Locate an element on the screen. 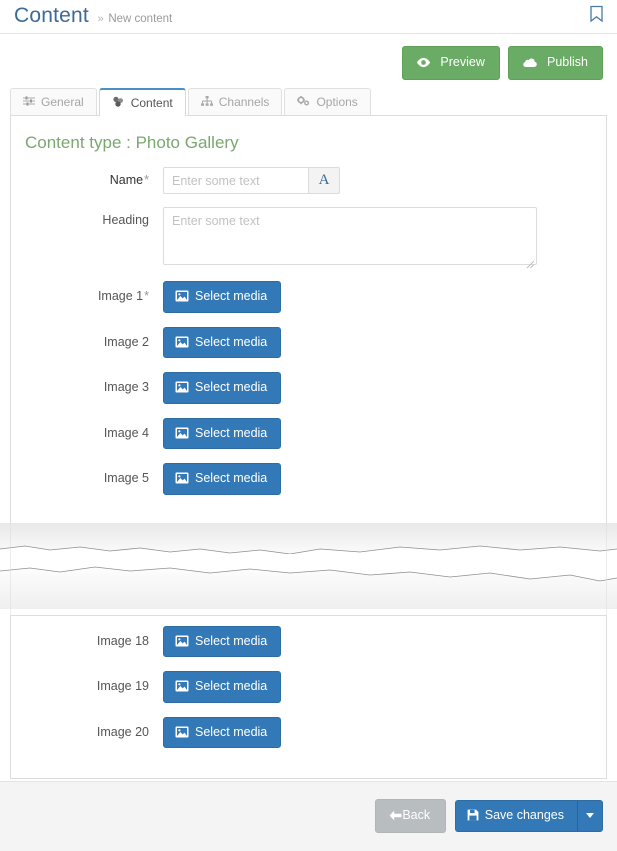 This screenshot has width=617, height=851. form-row-name: Name* A is located at coordinates (308, 180).